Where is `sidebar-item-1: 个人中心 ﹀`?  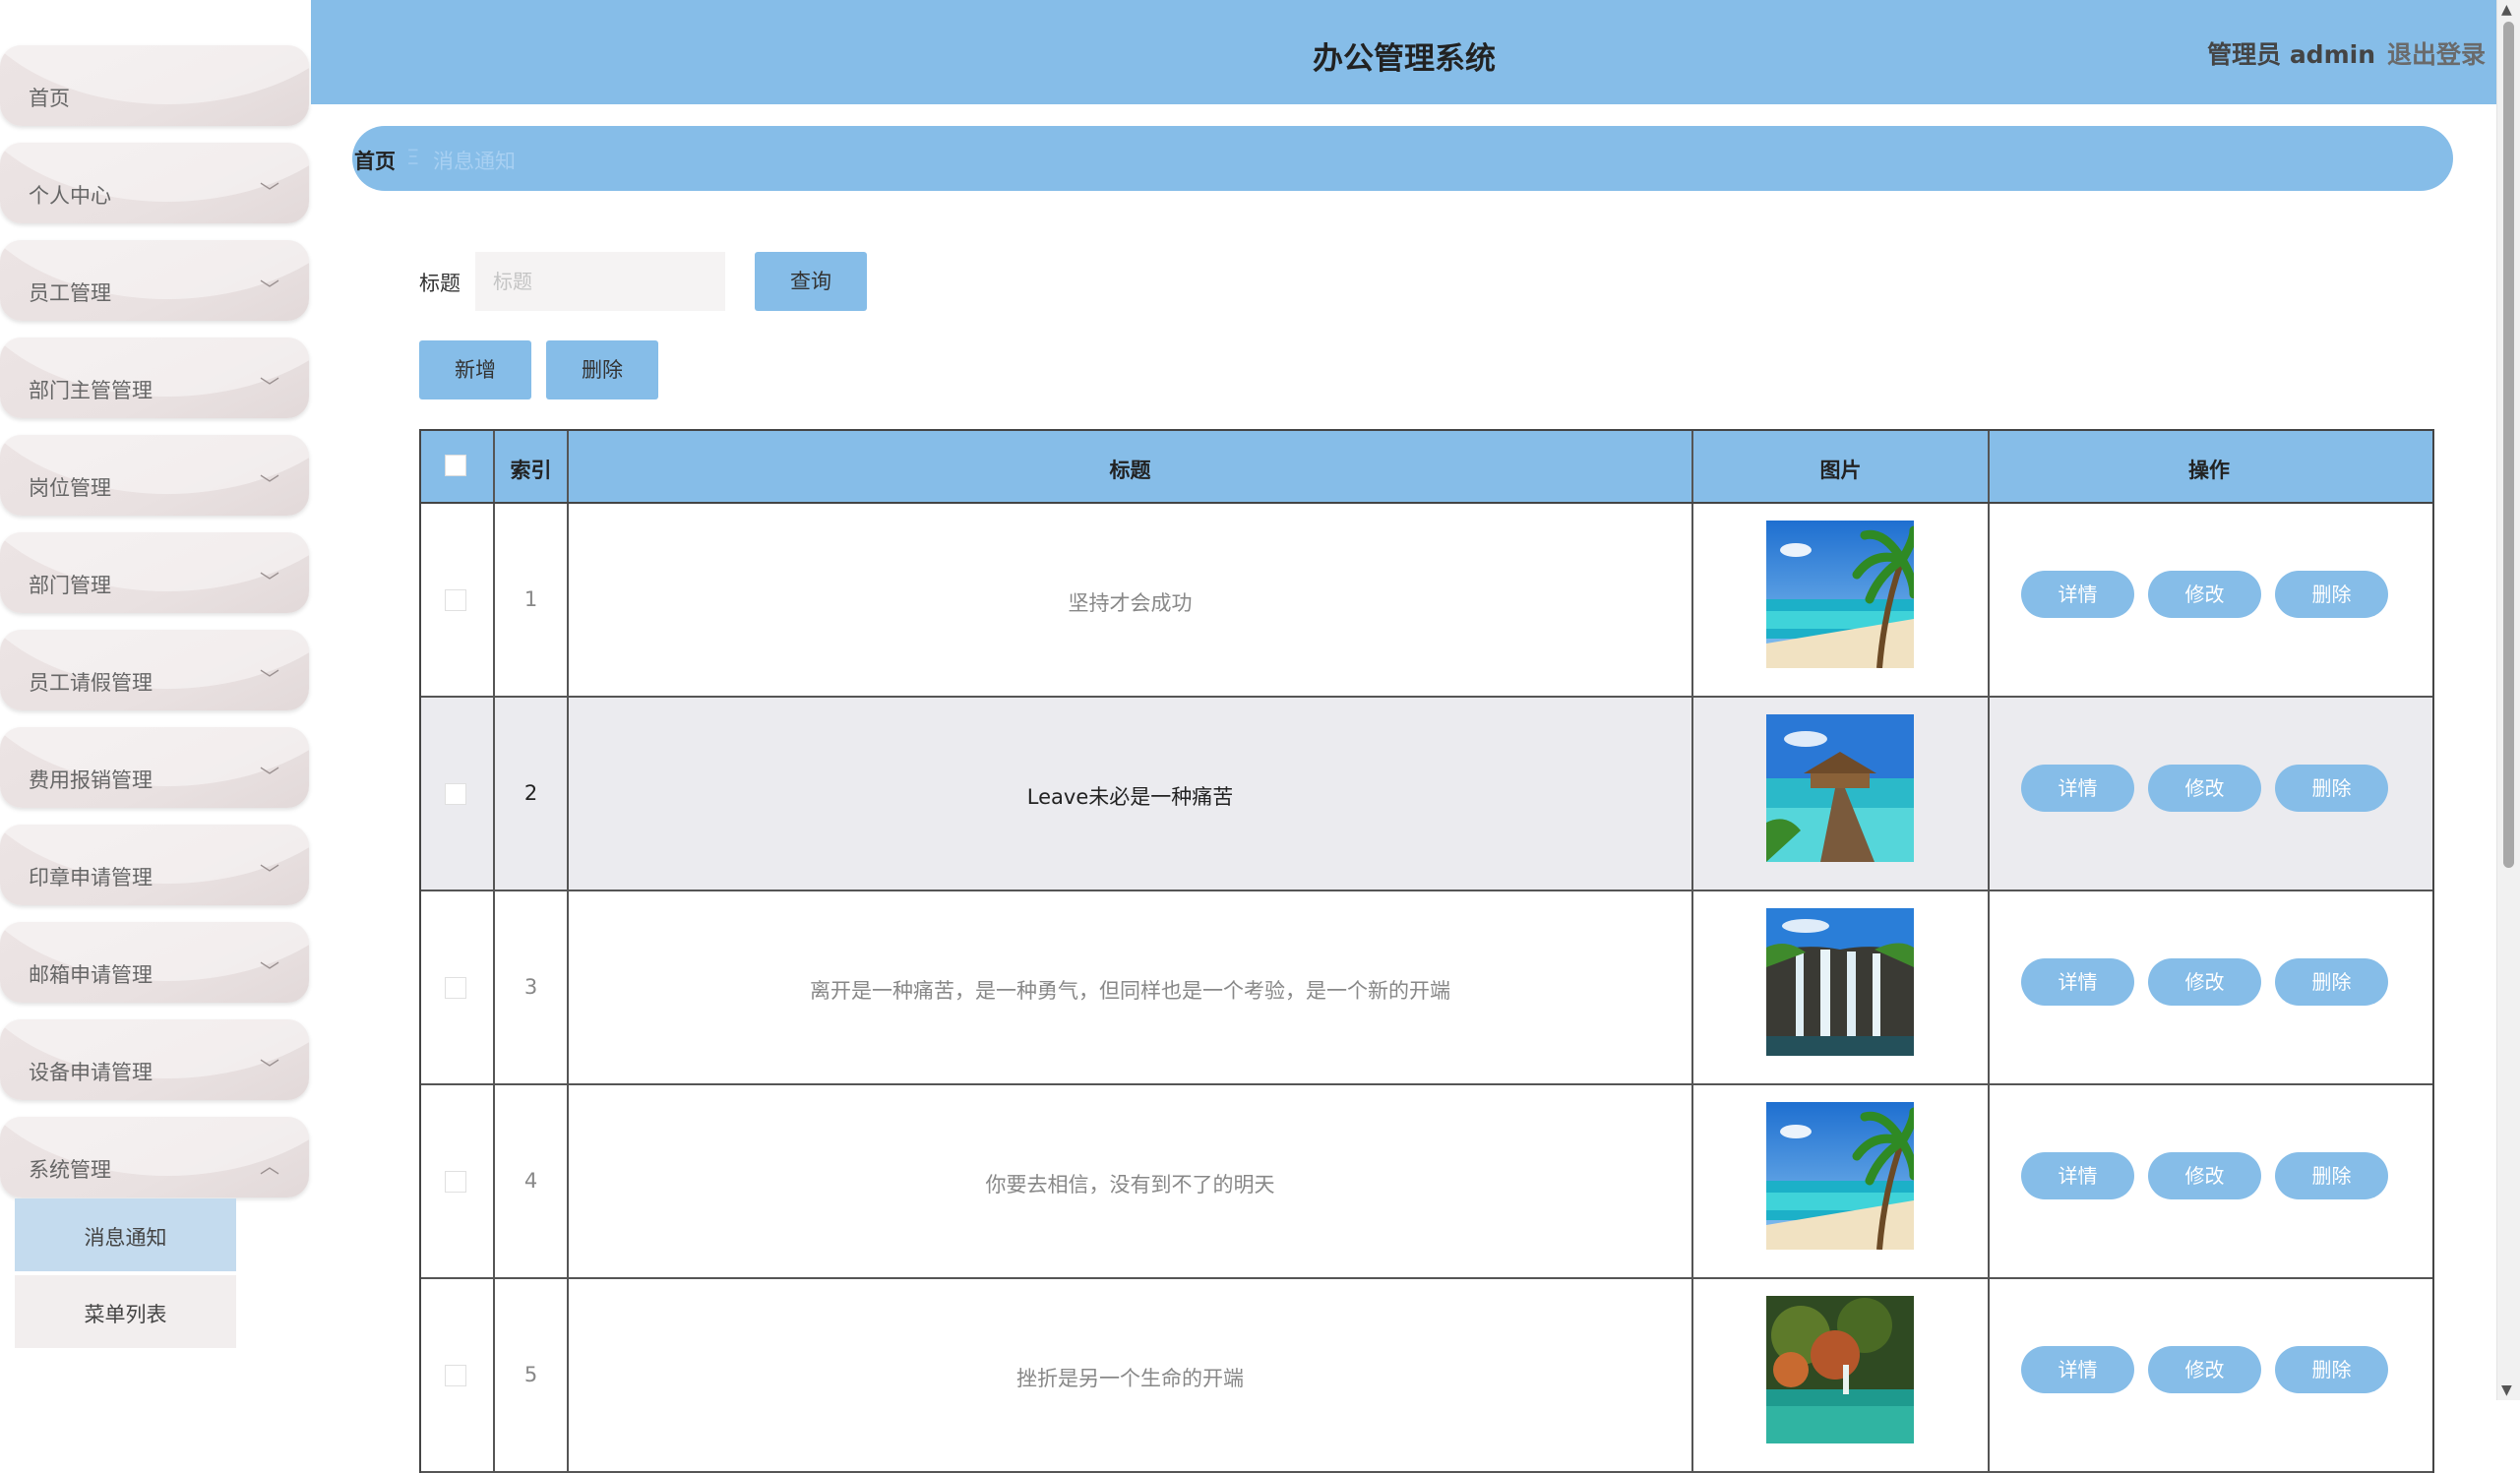
sidebar-item-1: 个人中心 ﹀ is located at coordinates (154, 183).